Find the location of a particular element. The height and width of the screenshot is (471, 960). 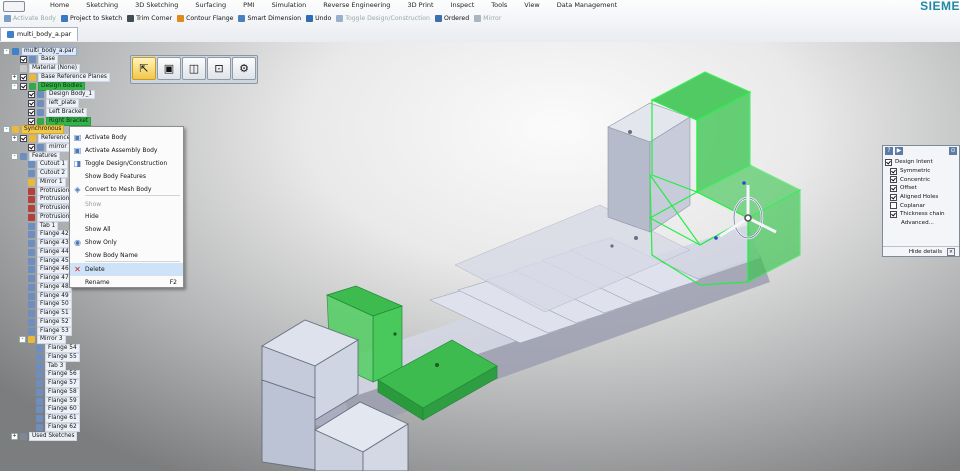

tree-node: Flange 55 is located at coordinates (53, 357).